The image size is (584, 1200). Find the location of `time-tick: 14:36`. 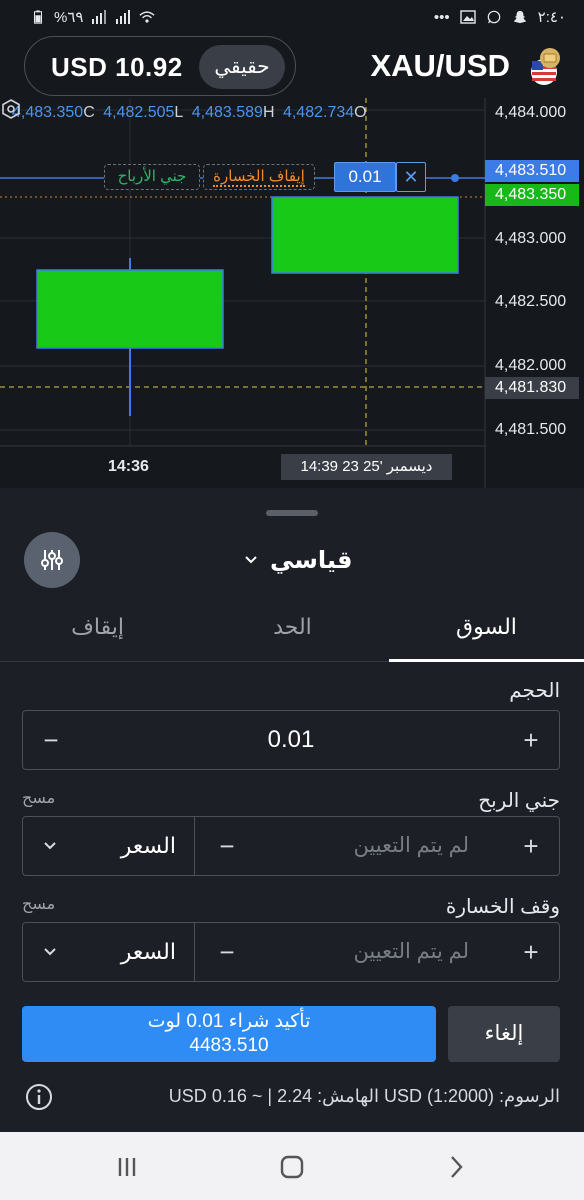

time-tick: 14:36 is located at coordinates (128, 466).